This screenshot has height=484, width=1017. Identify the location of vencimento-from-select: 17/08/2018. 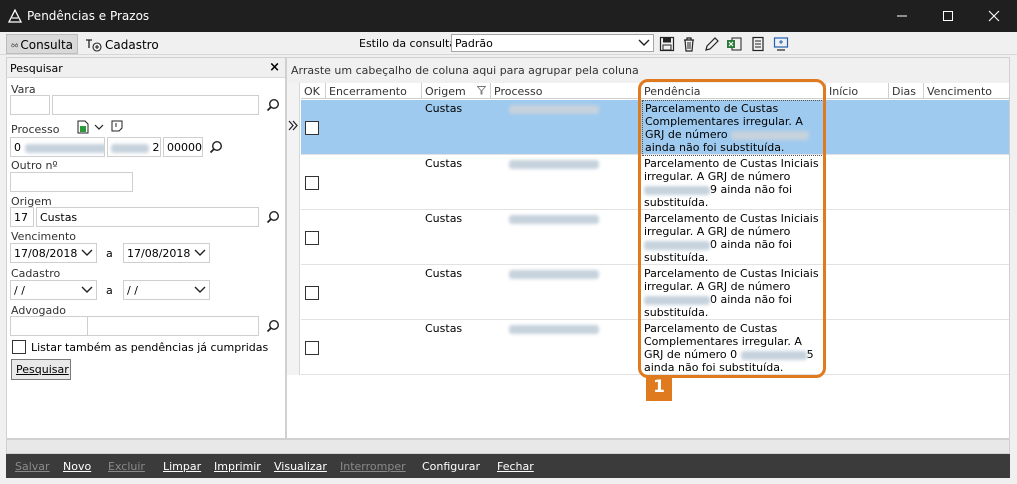
(53, 253).